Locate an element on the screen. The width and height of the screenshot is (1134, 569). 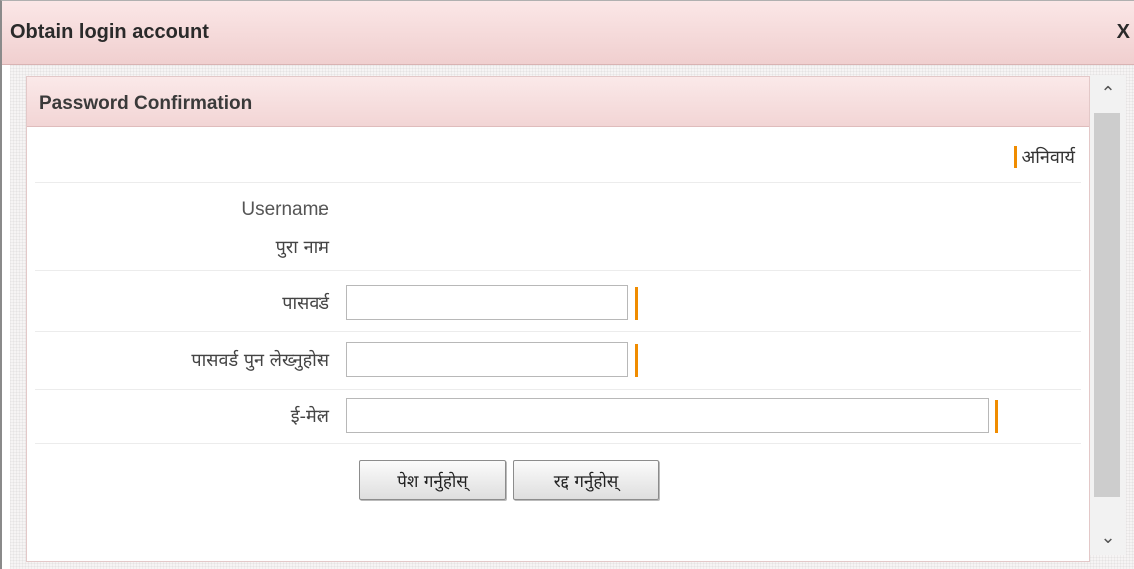
confirm-password-label: पासवर्ड पुन लेख्नुहोस is located at coordinates (260, 360).